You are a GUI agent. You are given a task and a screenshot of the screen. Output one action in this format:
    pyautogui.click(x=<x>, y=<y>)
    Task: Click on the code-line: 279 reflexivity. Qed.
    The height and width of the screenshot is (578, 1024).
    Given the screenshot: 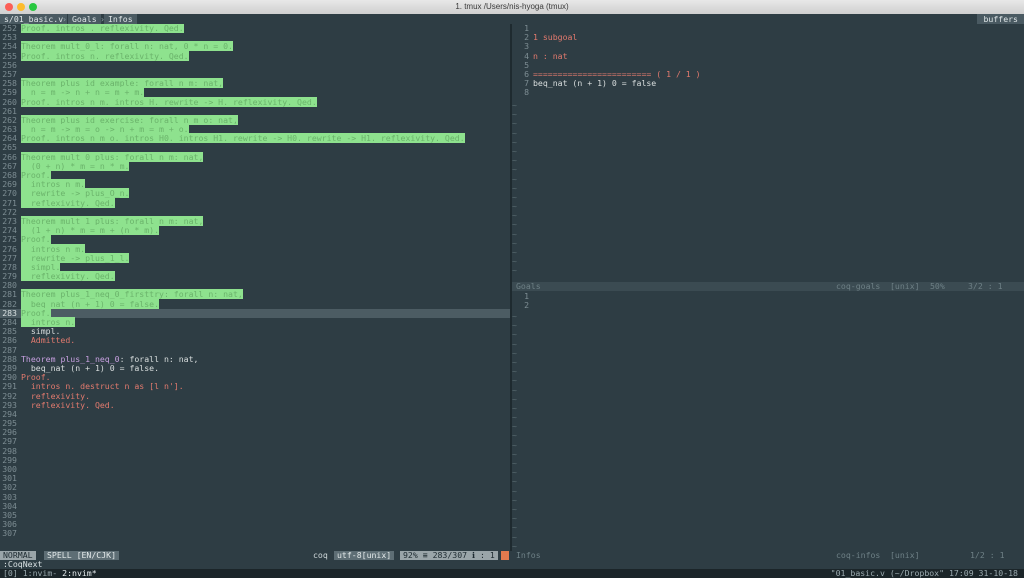 What is the action you would take?
    pyautogui.click(x=255, y=276)
    